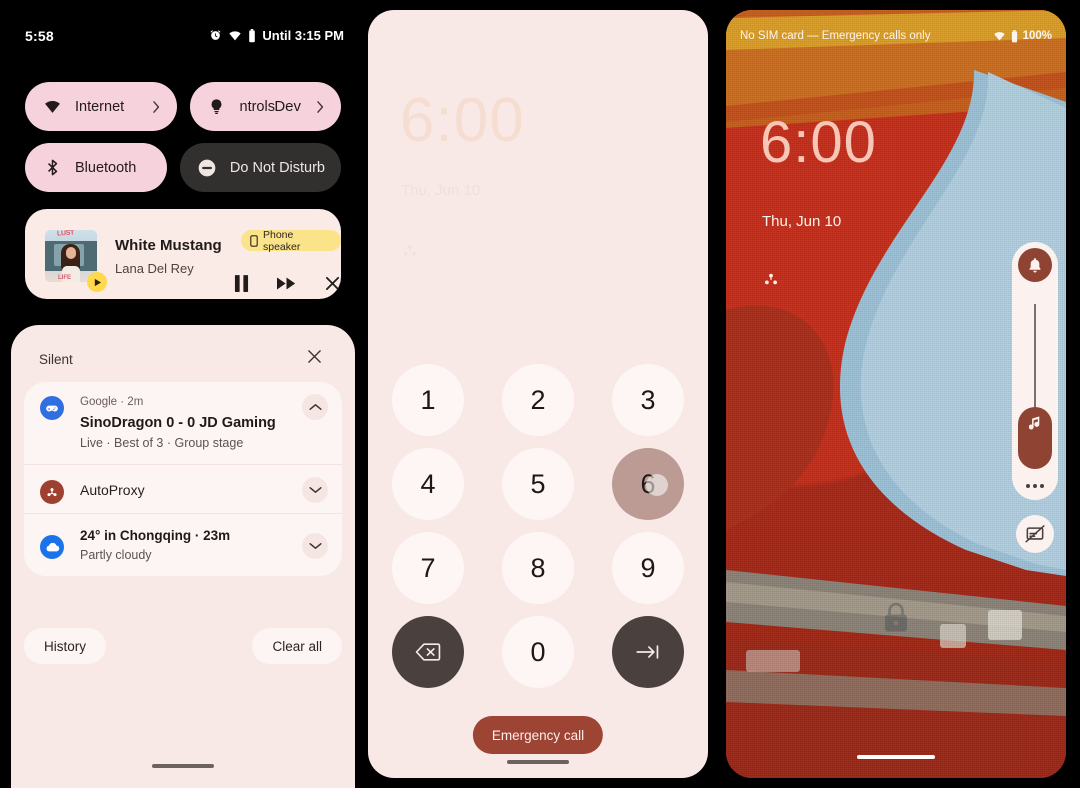  I want to click on lock-status-bar: No SIM card — Emergency calls only 100%, so click(896, 36).